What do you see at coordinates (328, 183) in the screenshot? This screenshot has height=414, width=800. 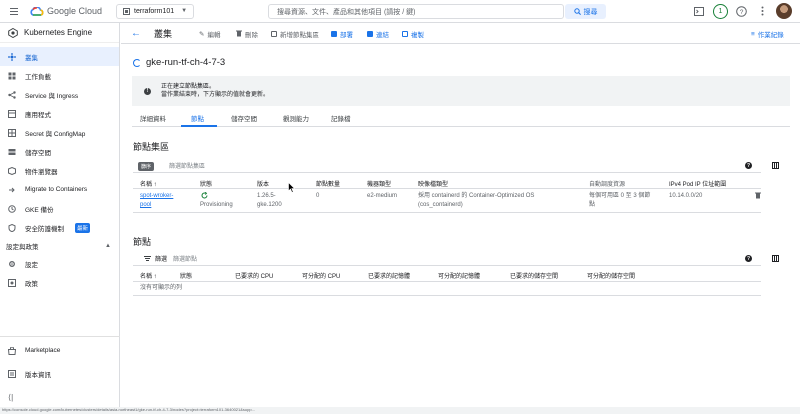 I see `column-header-node-count: 節點數量` at bounding box center [328, 183].